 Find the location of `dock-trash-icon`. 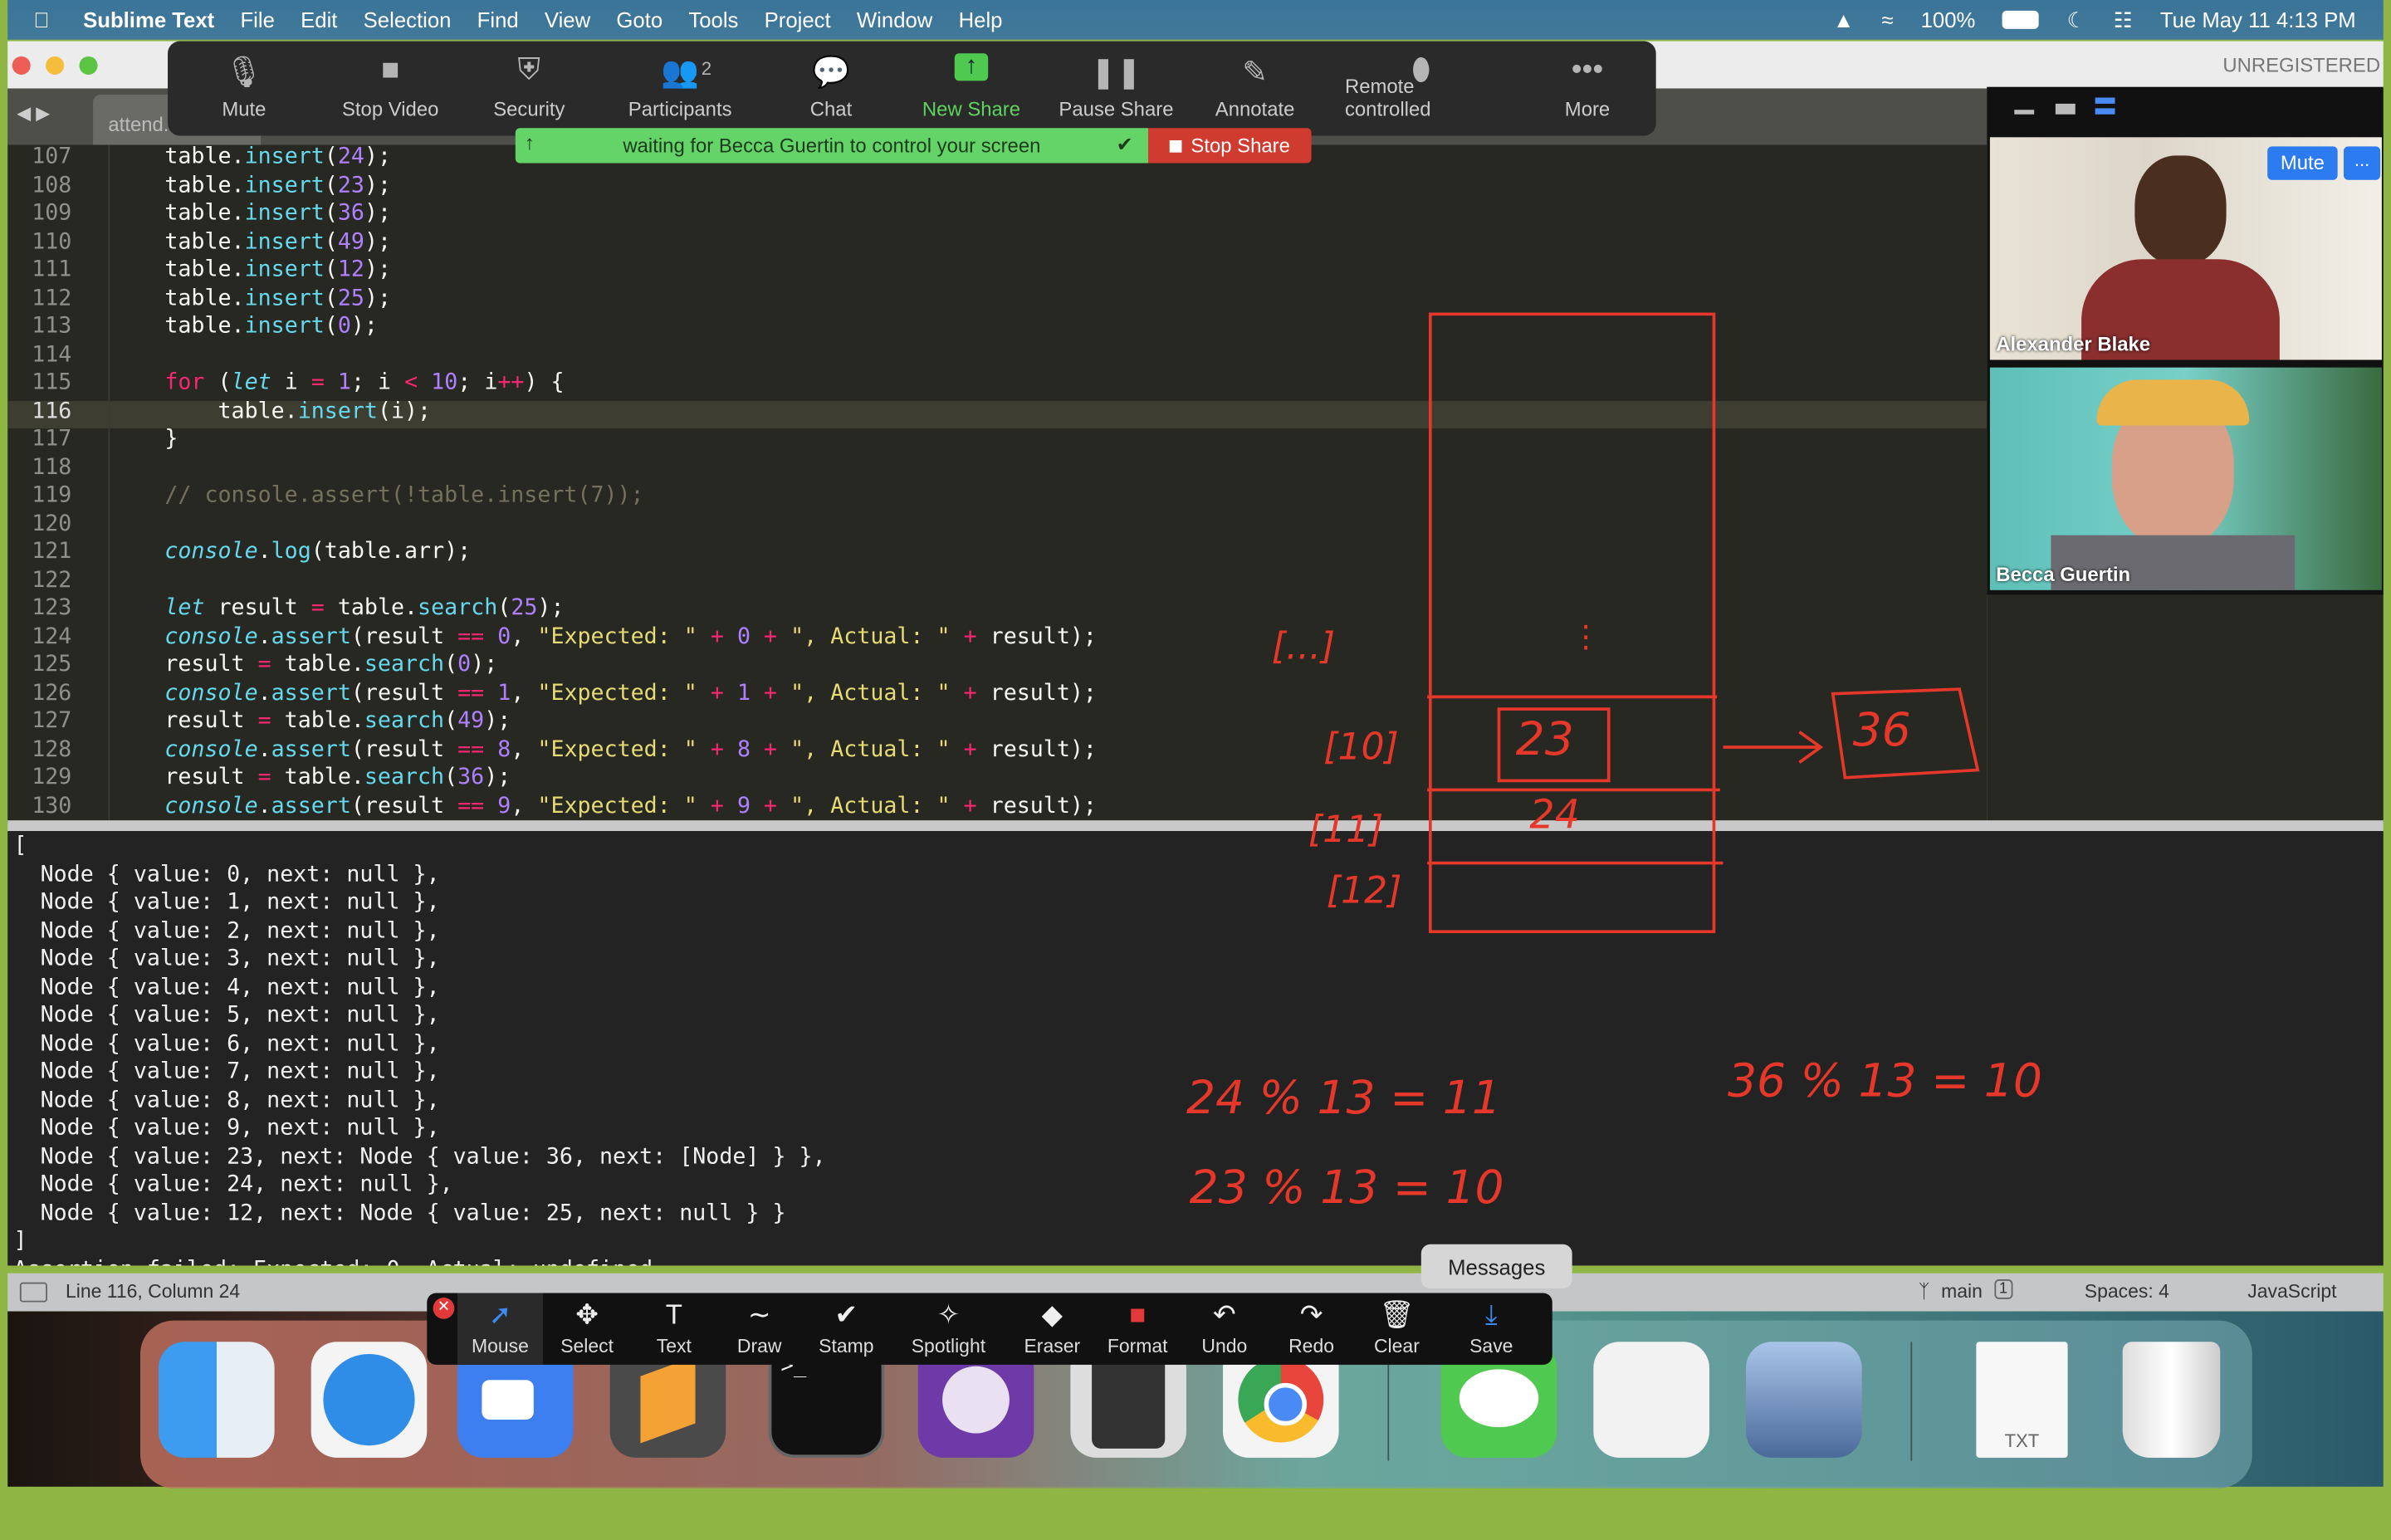

dock-trash-icon is located at coordinates (2171, 1400).